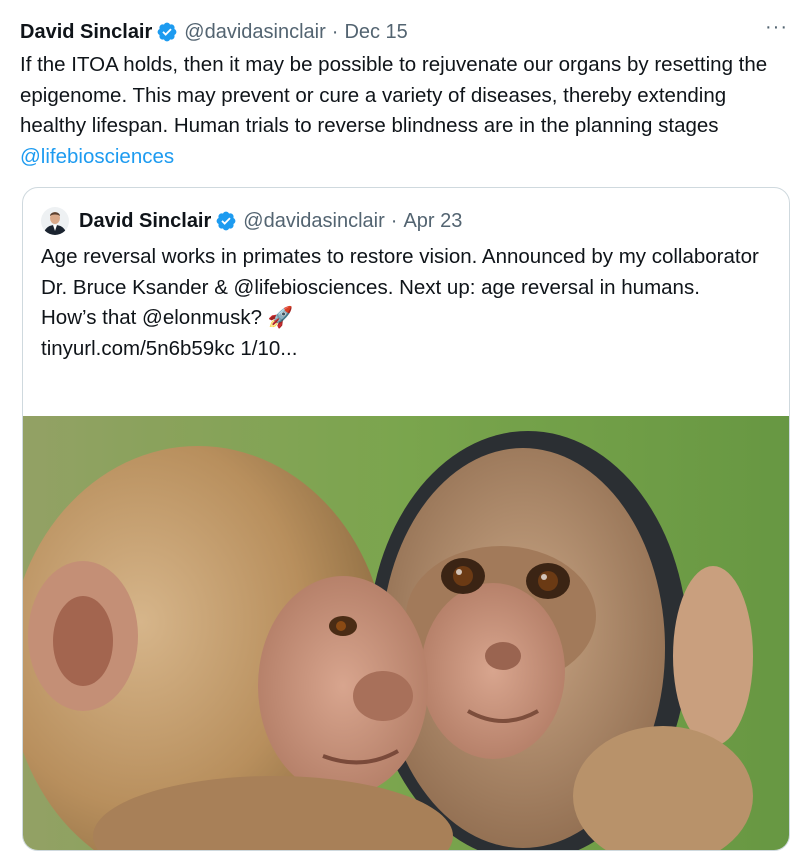  I want to click on author-handle: @davidasinclair, so click(254, 32).